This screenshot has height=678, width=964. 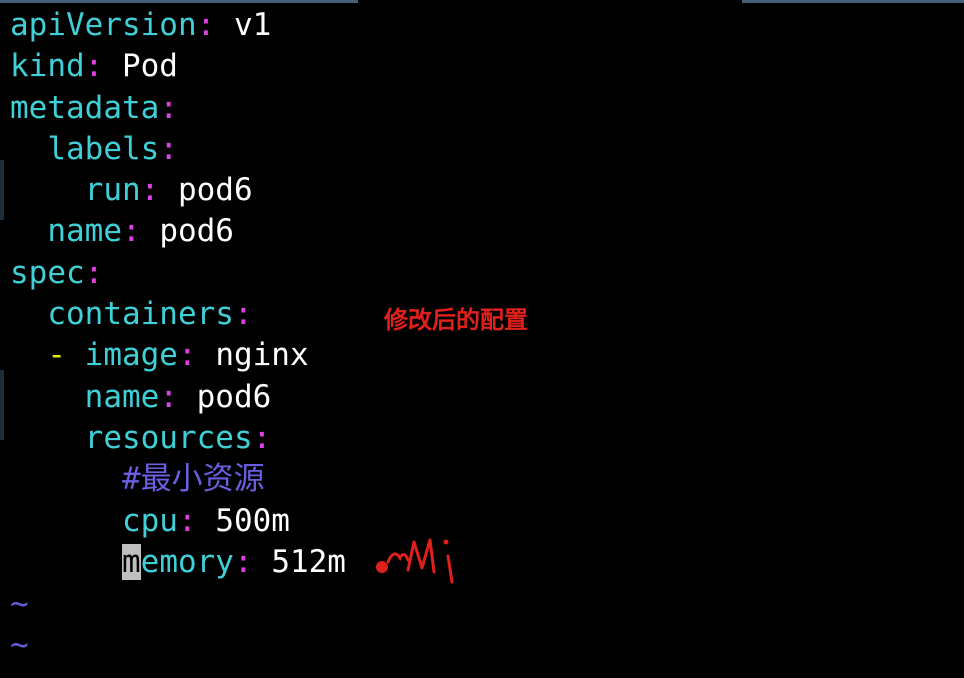 I want to click on yaml-line: resources:, so click(x=141, y=438).